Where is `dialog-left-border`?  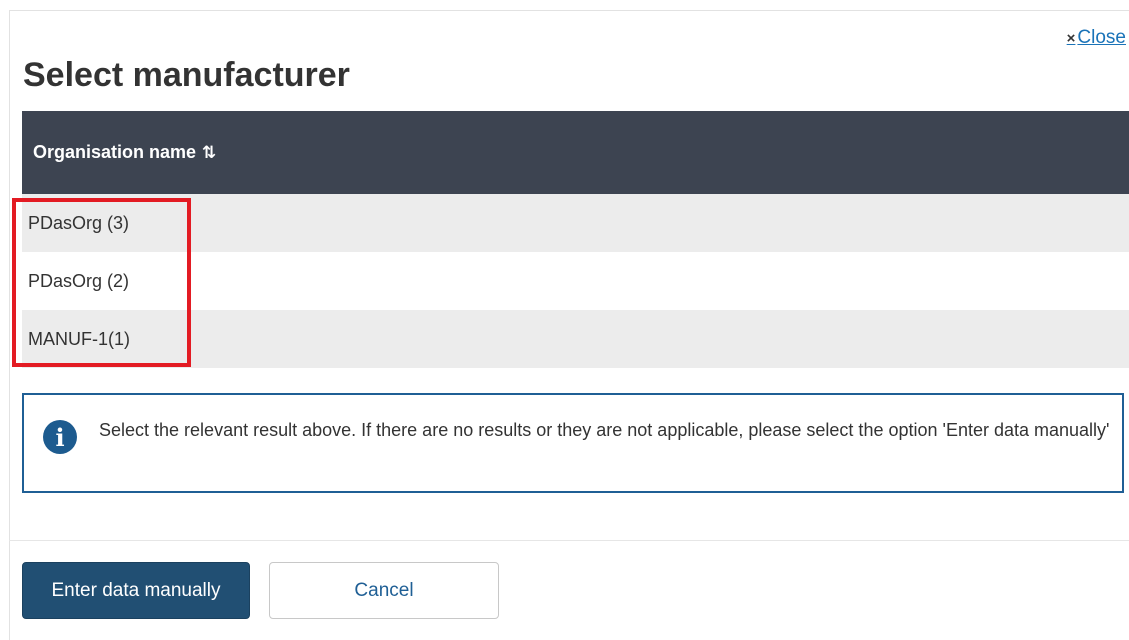
dialog-left-border is located at coordinates (9, 325).